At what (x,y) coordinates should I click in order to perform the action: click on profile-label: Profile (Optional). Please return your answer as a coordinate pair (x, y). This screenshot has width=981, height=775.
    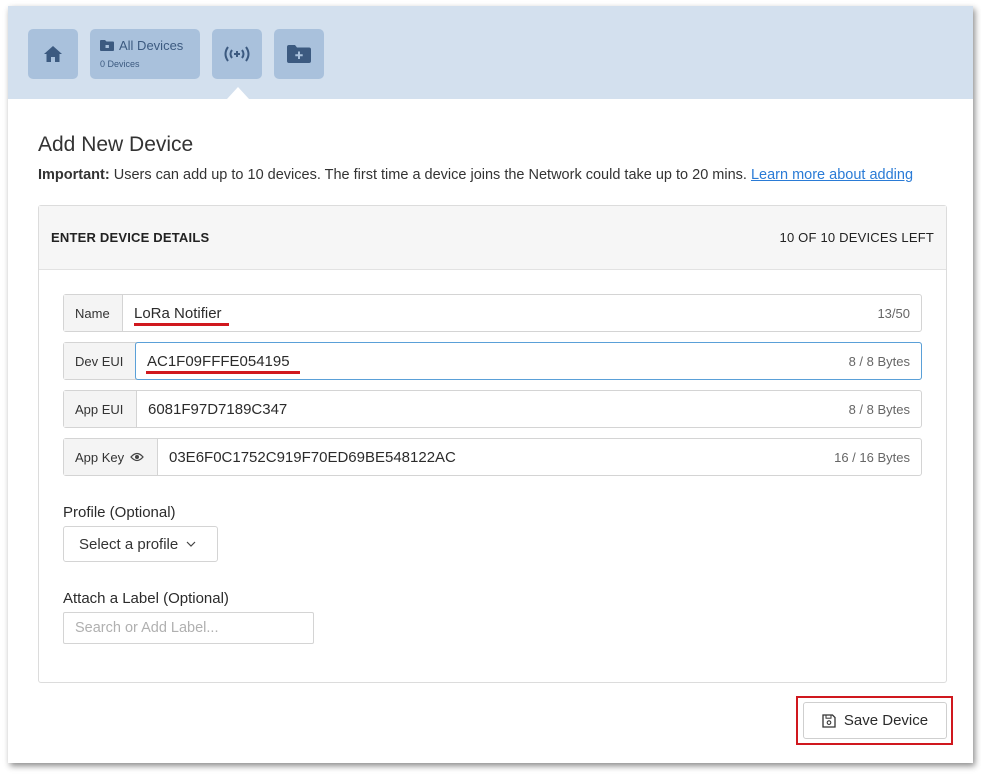
    Looking at the image, I should click on (119, 512).